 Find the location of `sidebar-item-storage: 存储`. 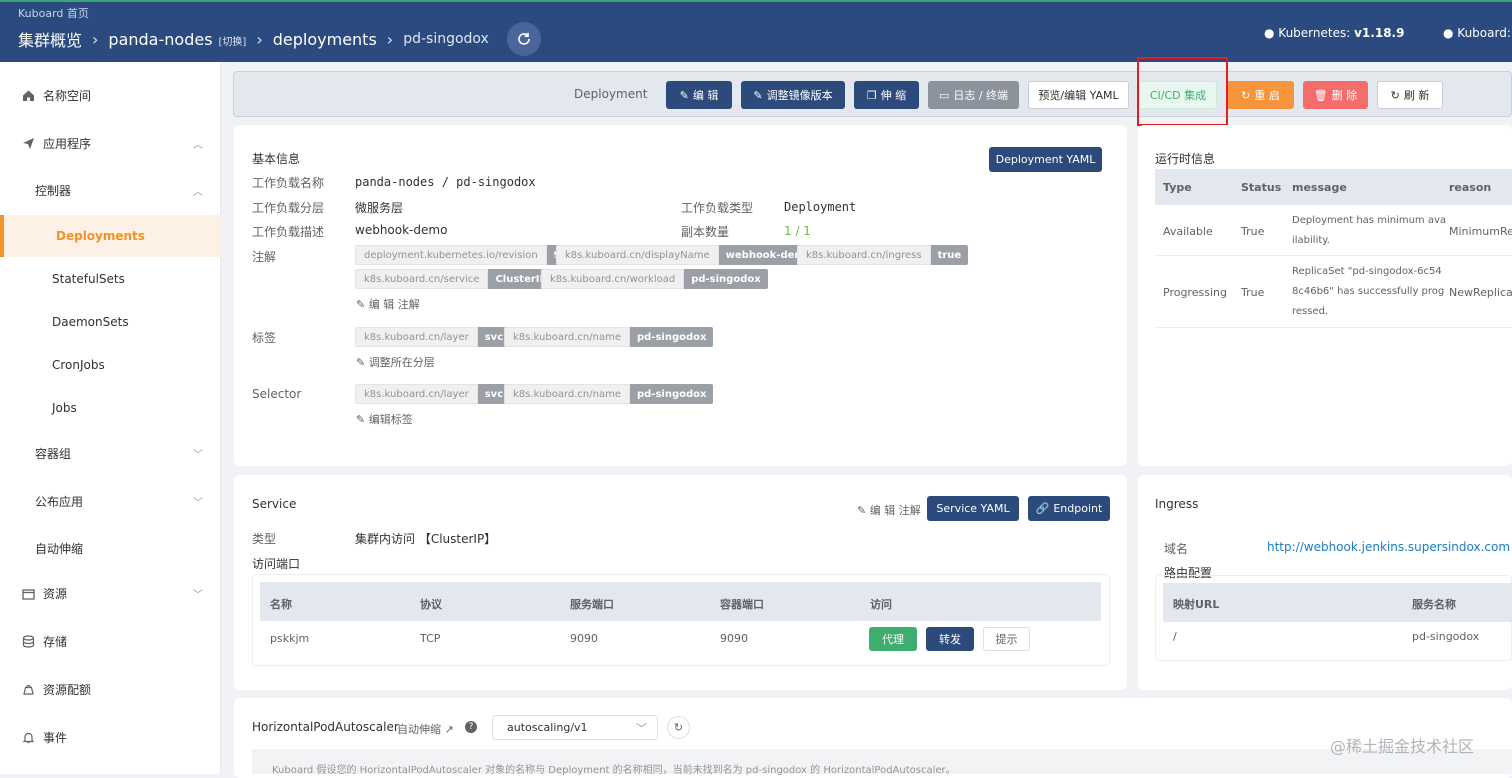

sidebar-item-storage: 存储 is located at coordinates (110, 641).